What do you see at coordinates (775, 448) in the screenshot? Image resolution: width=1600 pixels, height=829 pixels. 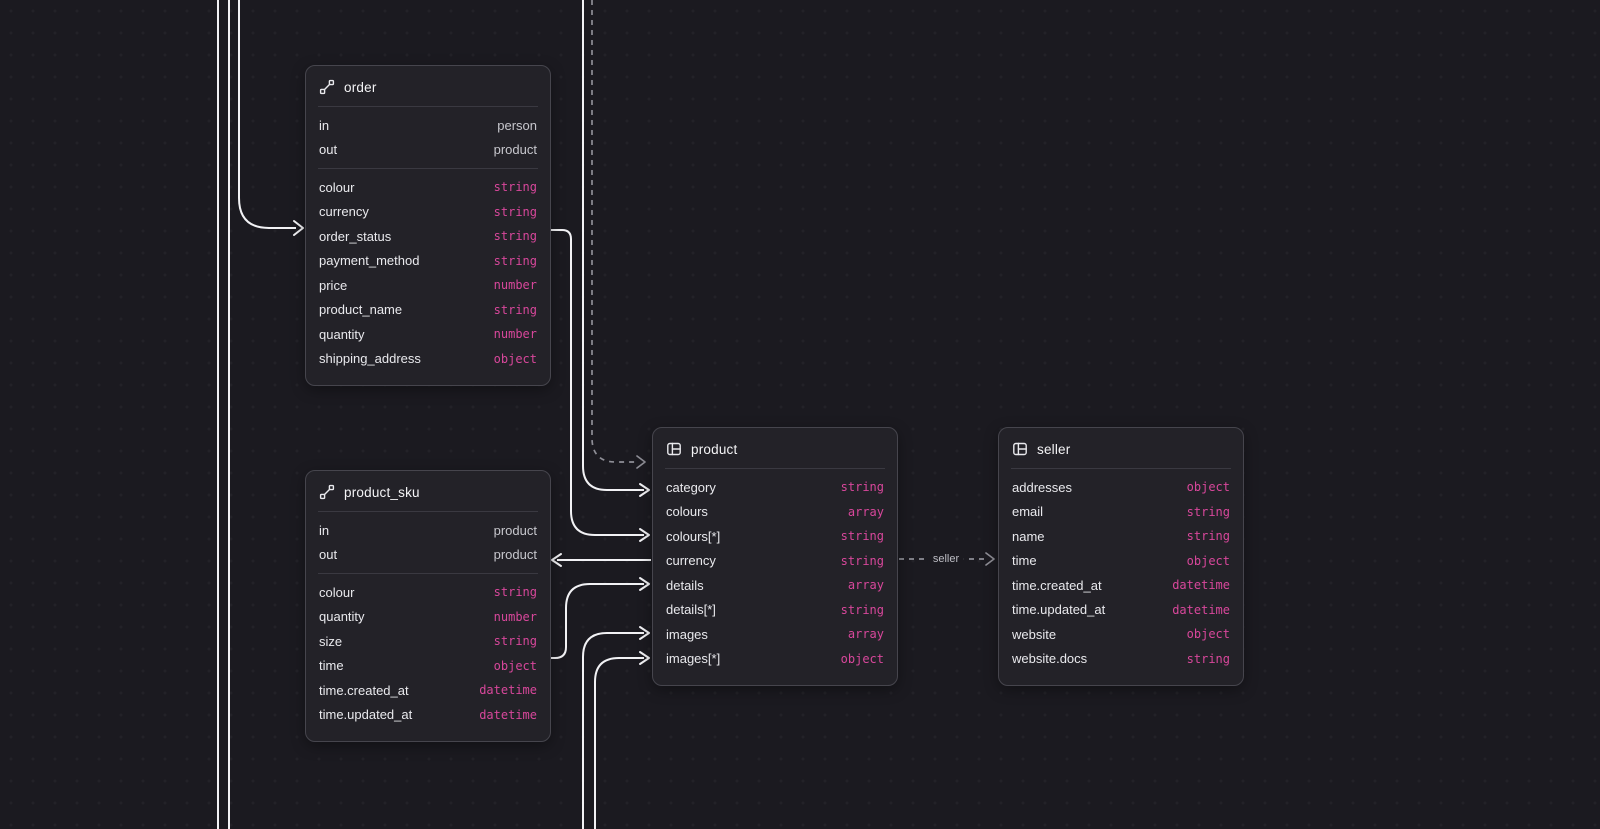 I see `table-card-header: product` at bounding box center [775, 448].